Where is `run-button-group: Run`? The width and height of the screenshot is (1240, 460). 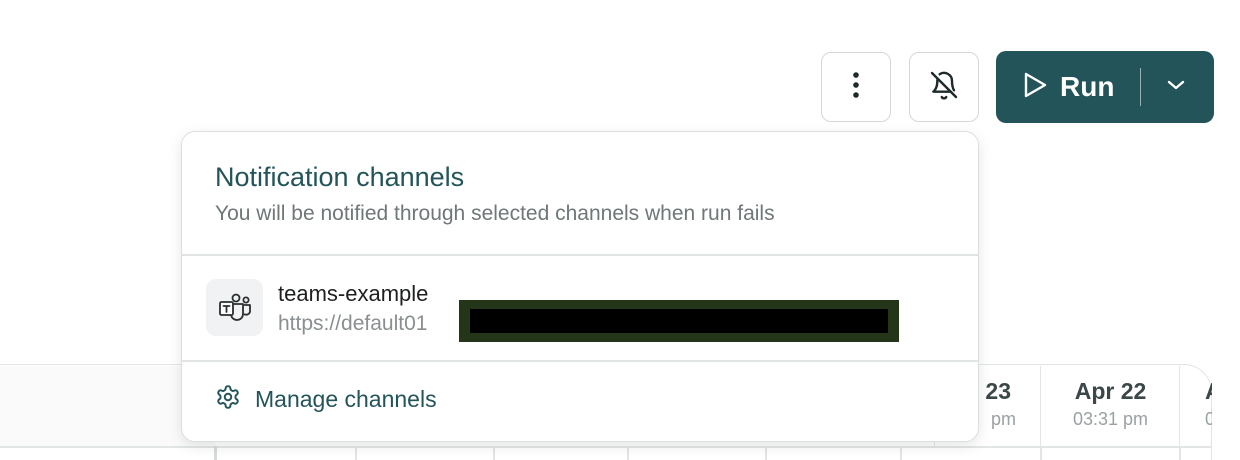
run-button-group: Run is located at coordinates (1105, 87).